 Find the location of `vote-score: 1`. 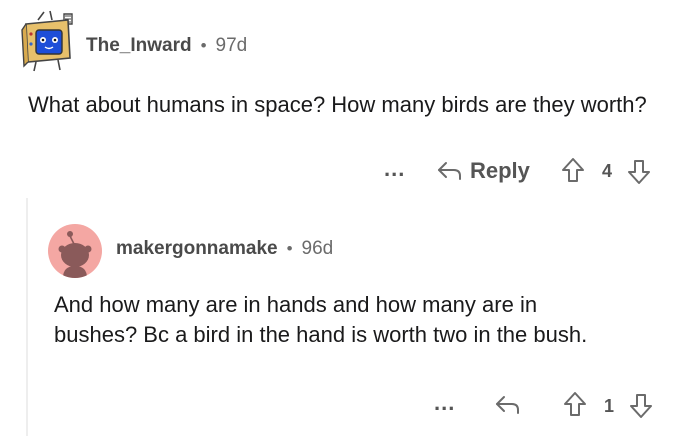

vote-score: 1 is located at coordinates (609, 406).